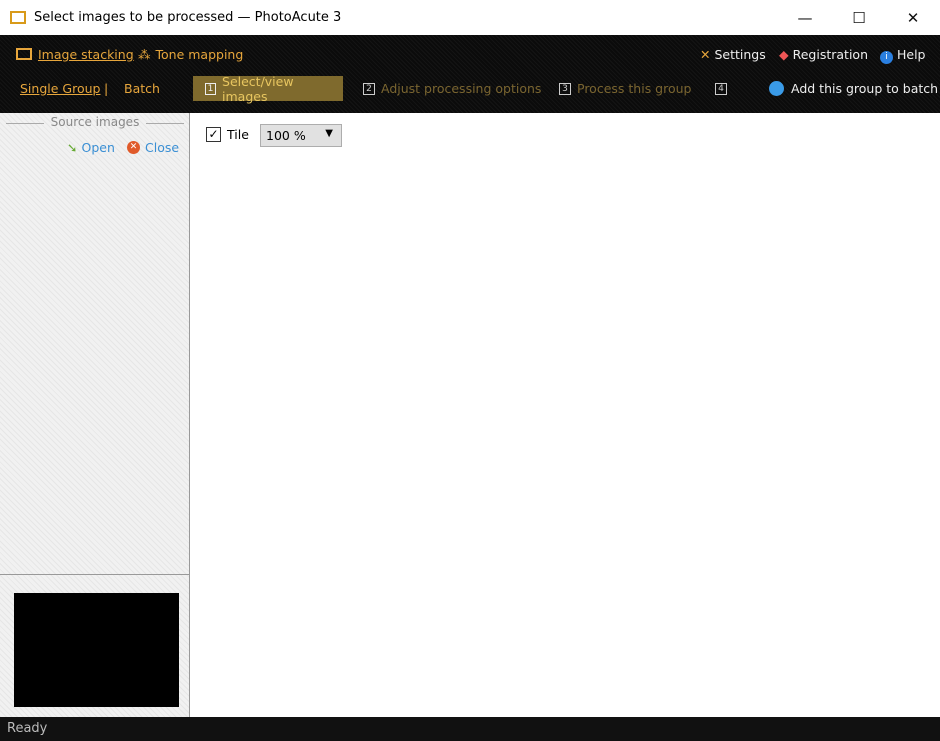 This screenshot has width=940, height=741. I want to click on step-adjust-processing-options: 2 Adjust processing options, so click(452, 88).